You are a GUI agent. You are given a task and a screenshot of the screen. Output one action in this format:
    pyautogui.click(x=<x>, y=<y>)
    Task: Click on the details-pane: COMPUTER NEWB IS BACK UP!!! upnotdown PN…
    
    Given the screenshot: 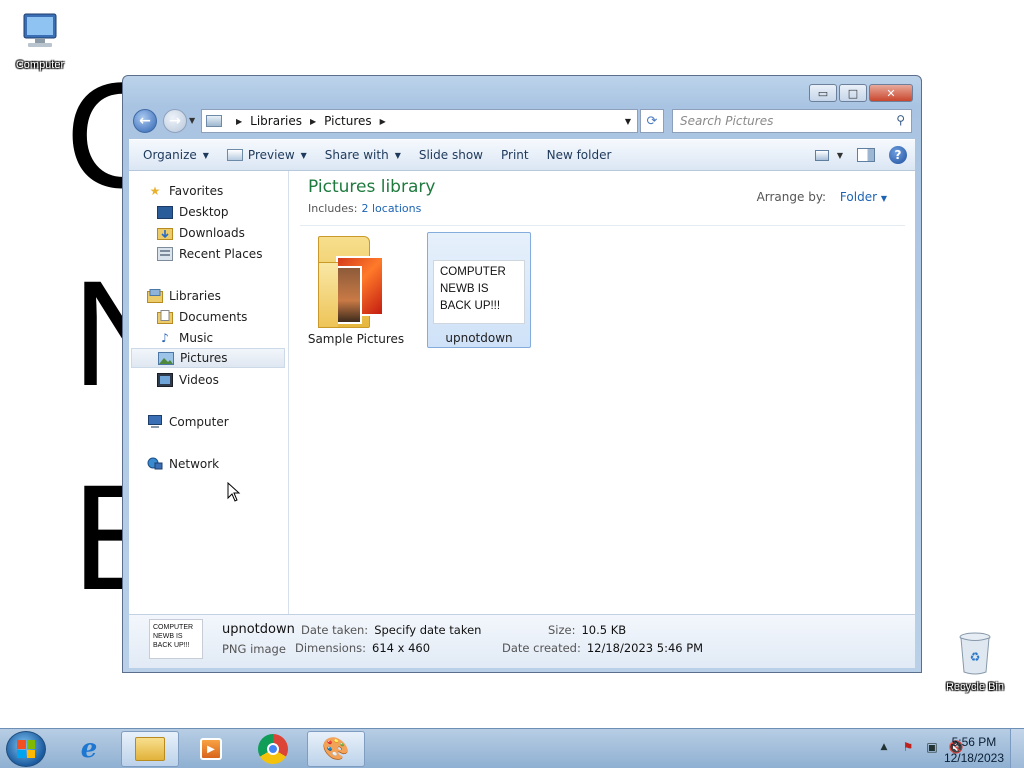 What is the action you would take?
    pyautogui.click(x=522, y=641)
    